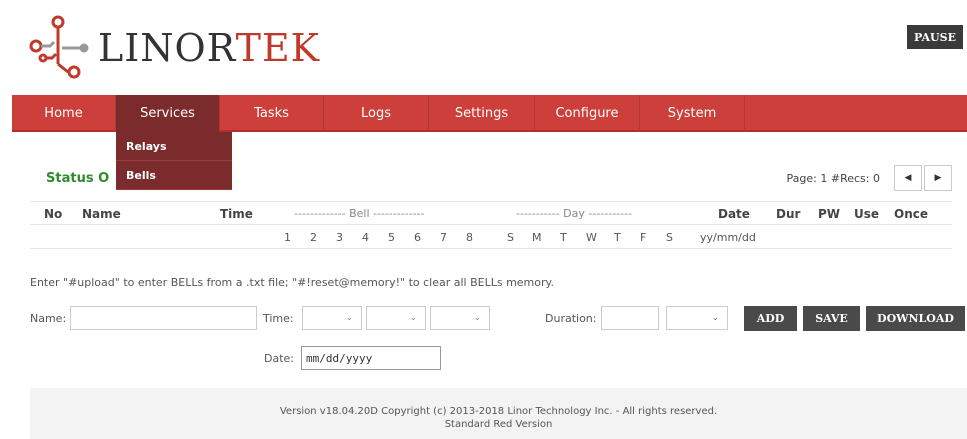 The width and height of the screenshot is (967, 439). I want to click on hour-select: ⌄, so click(332, 318).